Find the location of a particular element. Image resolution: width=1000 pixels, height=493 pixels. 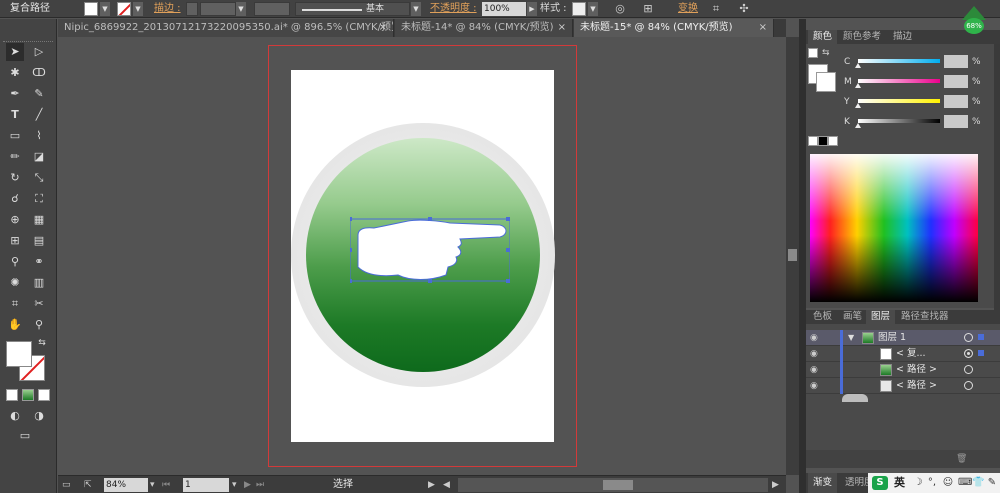

pen-tool-icon: ✒ is located at coordinates (15, 94).